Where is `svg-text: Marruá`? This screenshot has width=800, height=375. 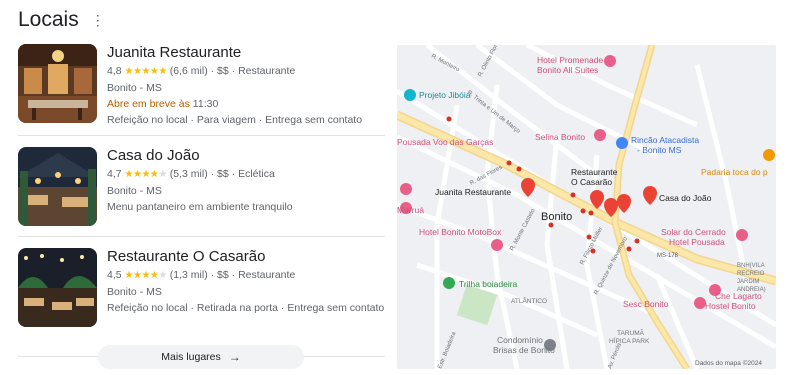 svg-text: Marruá is located at coordinates (410, 210).